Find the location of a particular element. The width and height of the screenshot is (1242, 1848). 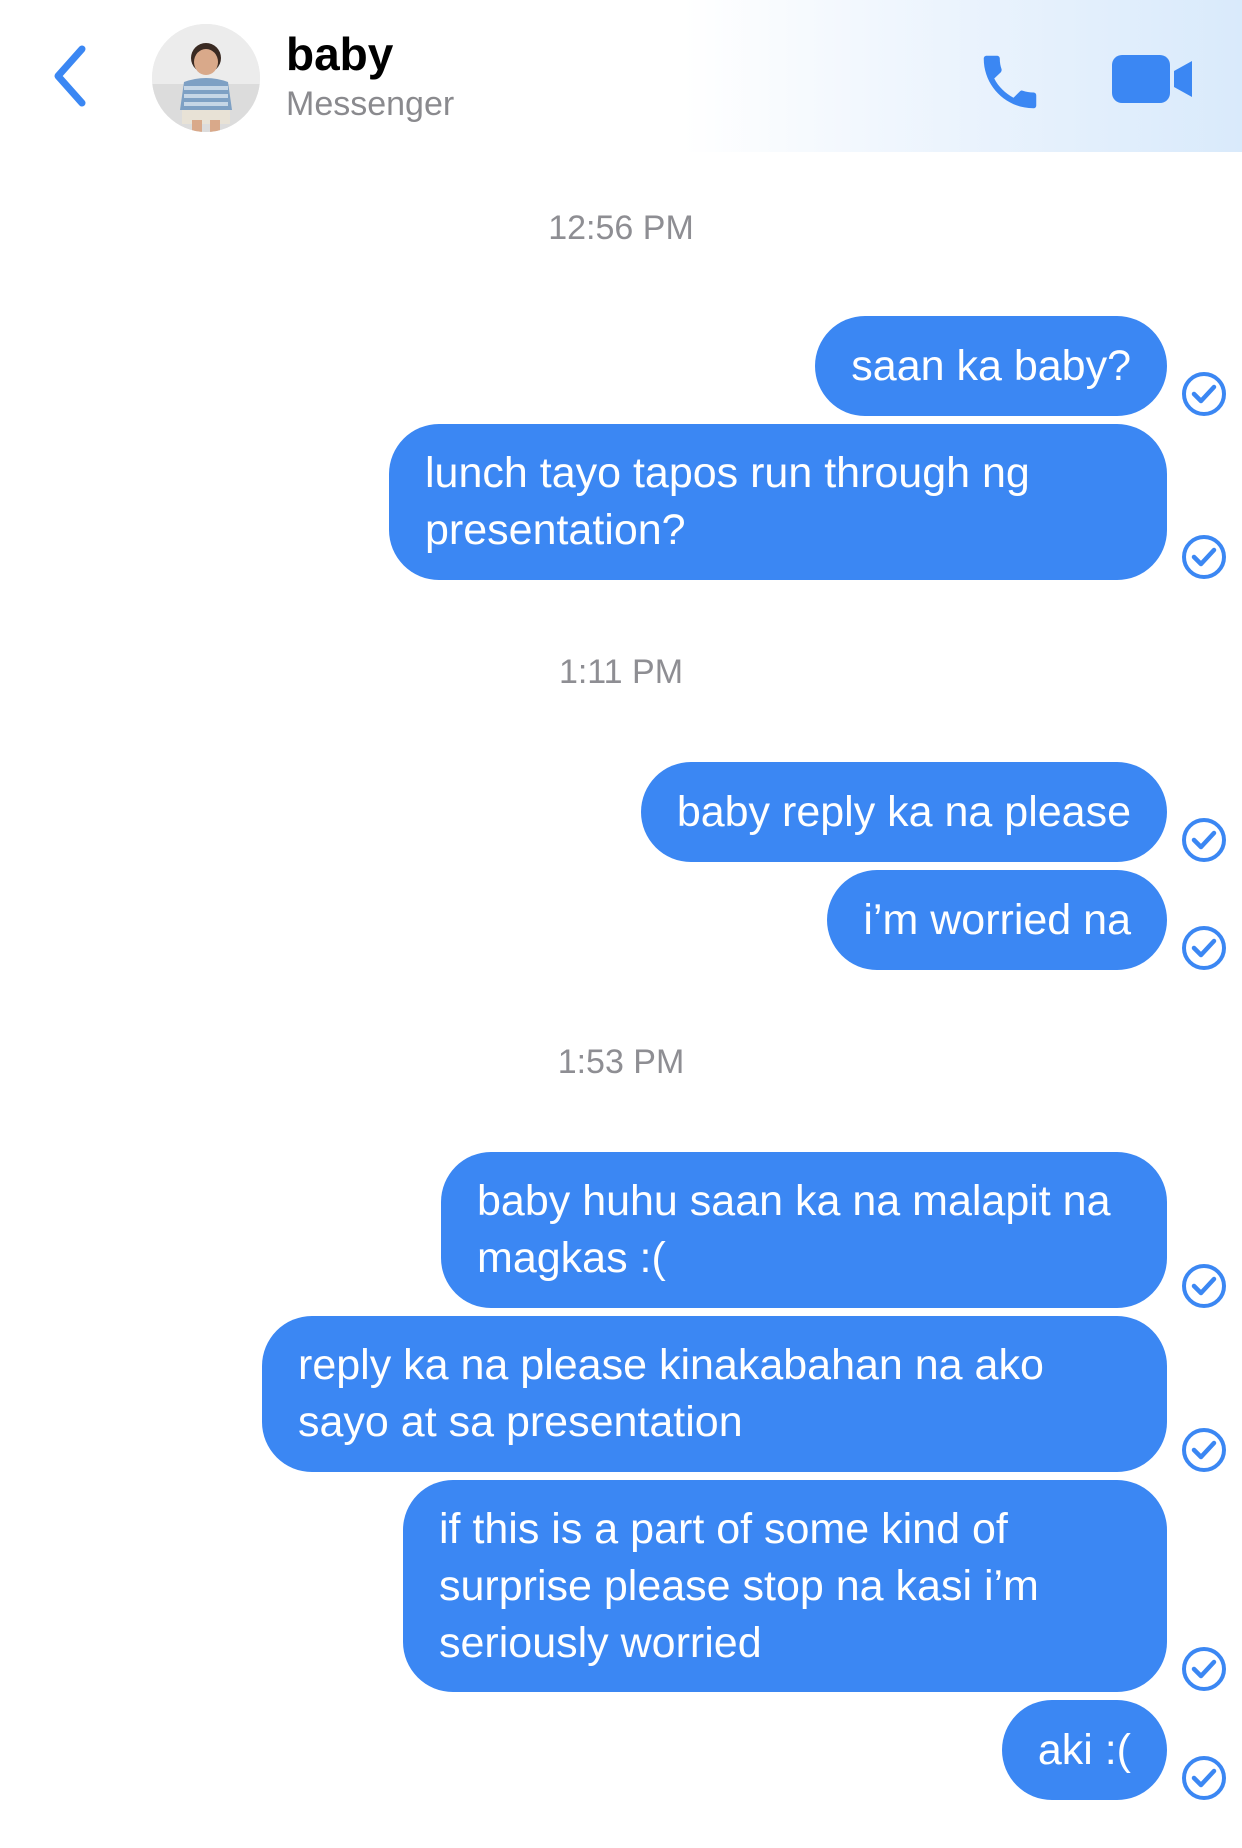

message-text: i’m worried na is located at coordinates (997, 919).